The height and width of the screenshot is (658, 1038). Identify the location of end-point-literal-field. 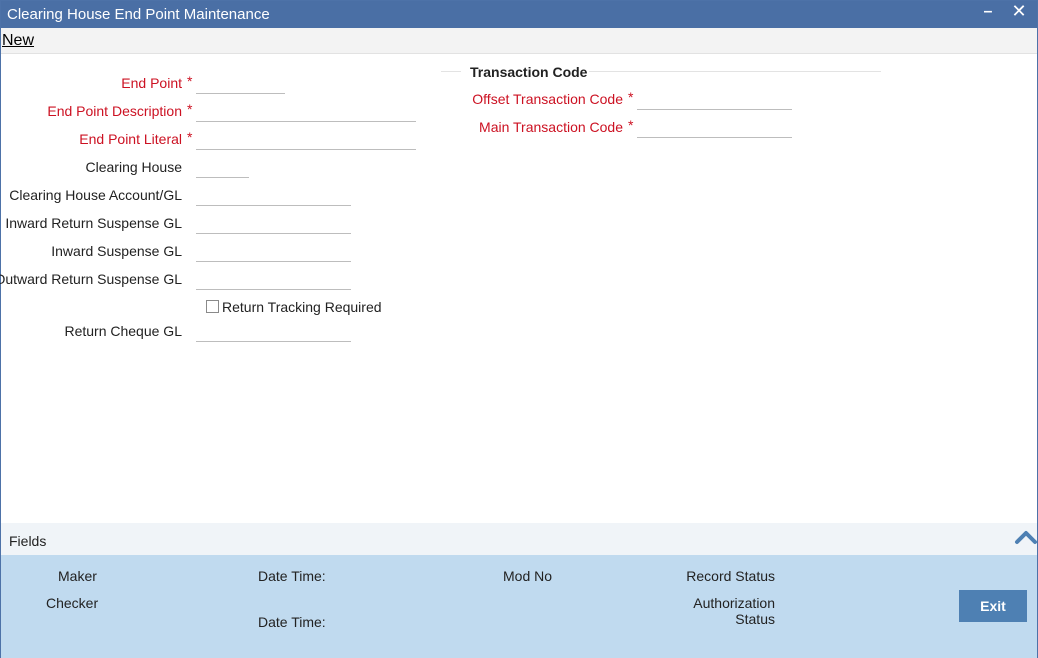
(306, 139).